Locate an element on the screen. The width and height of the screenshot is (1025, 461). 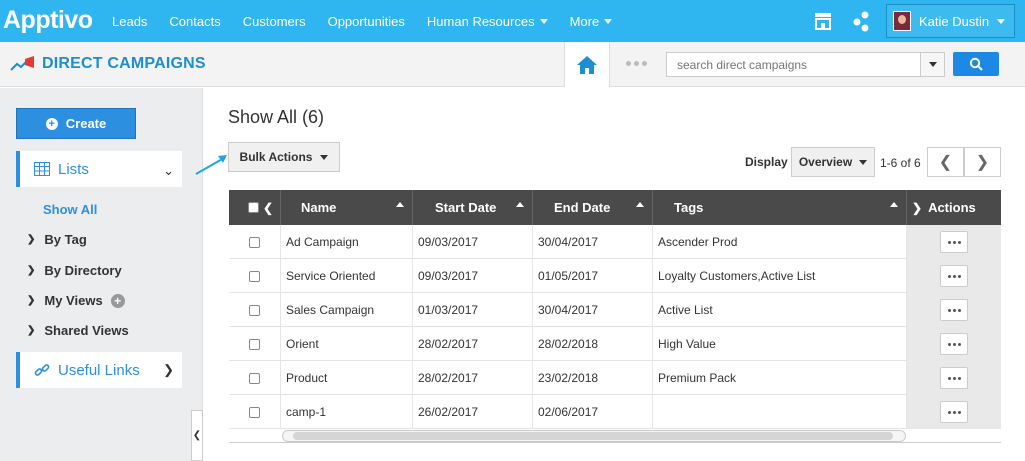
cell-name: Sales Campaign is located at coordinates (347, 310).